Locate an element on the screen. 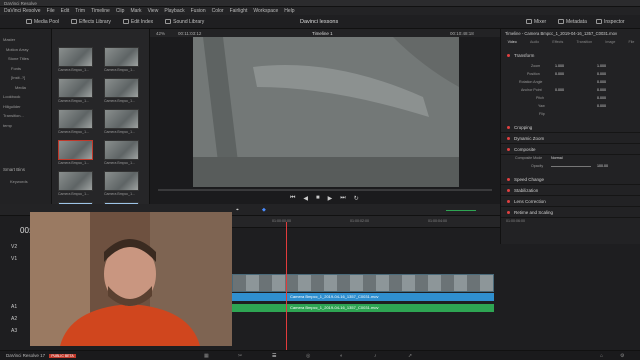  go-to-start-icon: ⏮ is located at coordinates (292, 198).